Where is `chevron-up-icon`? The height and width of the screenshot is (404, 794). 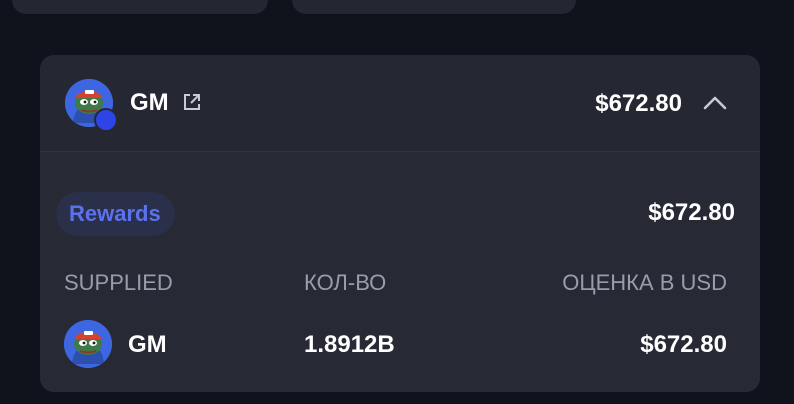 chevron-up-icon is located at coordinates (715, 103).